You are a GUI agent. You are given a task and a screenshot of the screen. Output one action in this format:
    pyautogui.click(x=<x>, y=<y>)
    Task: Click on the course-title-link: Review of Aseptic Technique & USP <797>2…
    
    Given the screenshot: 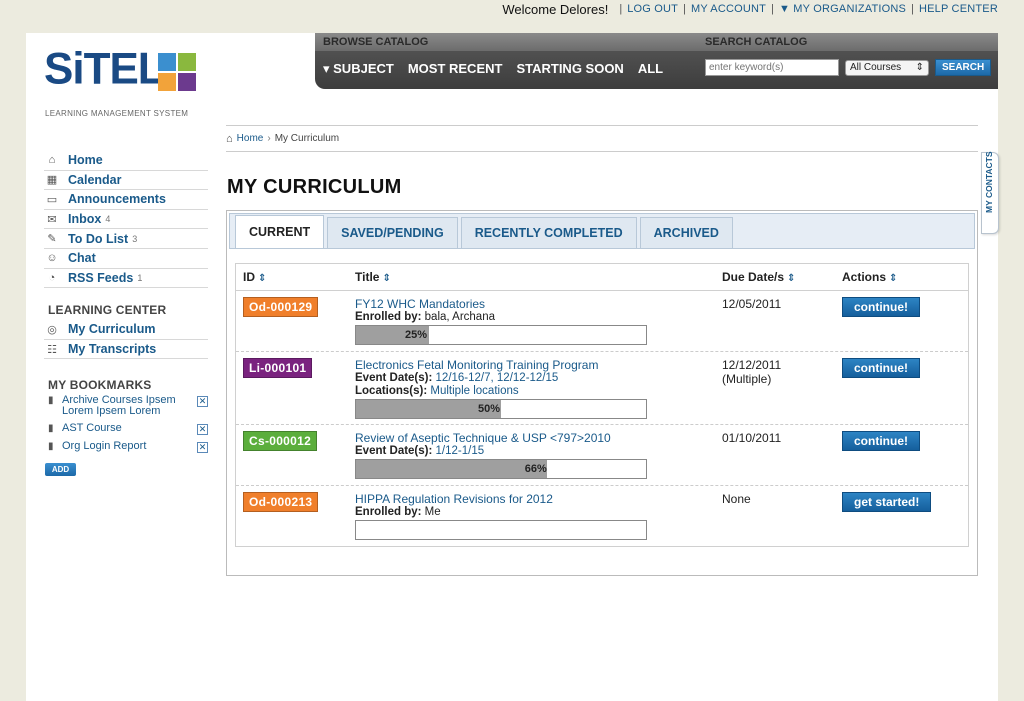 What is the action you would take?
    pyautogui.click(x=536, y=438)
    